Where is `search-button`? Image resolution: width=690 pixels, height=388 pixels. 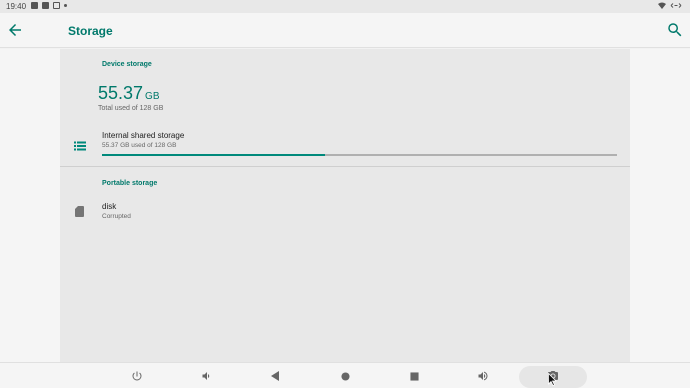
search-button is located at coordinates (675, 30).